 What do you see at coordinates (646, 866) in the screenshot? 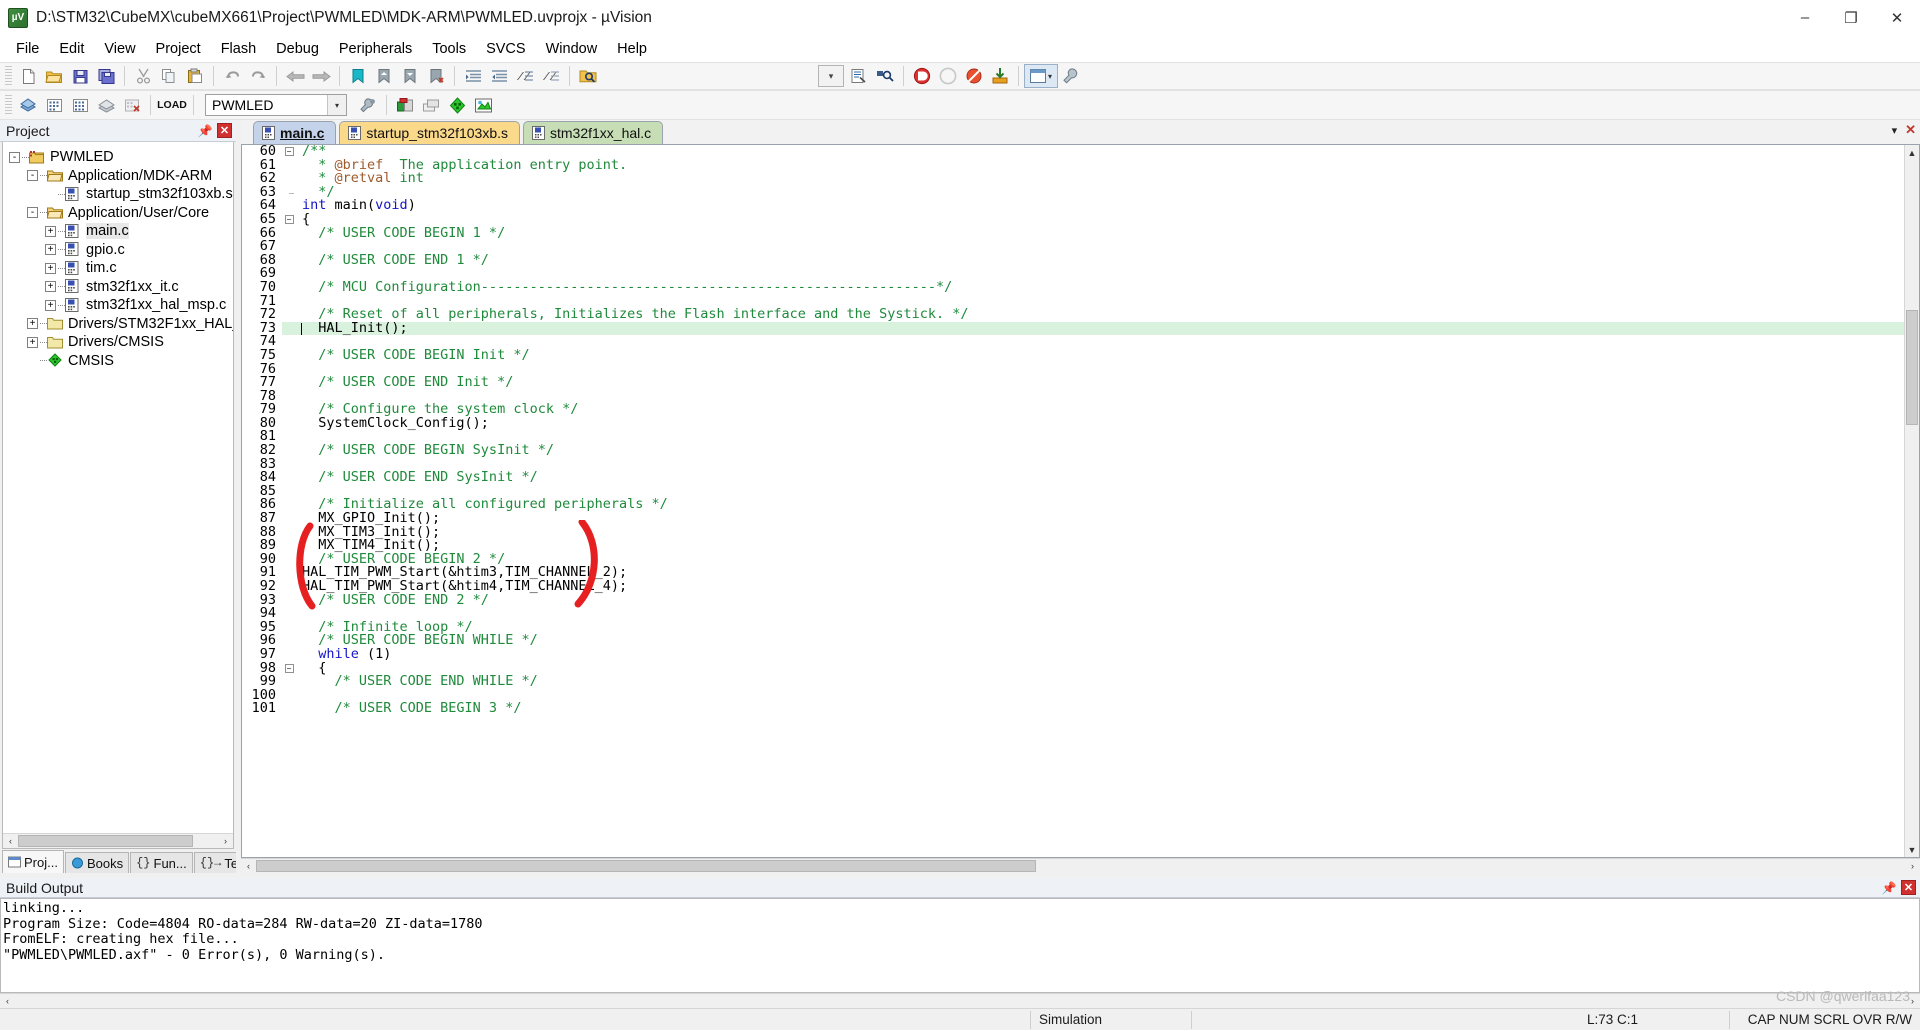
I see `hscroll-thumb` at bounding box center [646, 866].